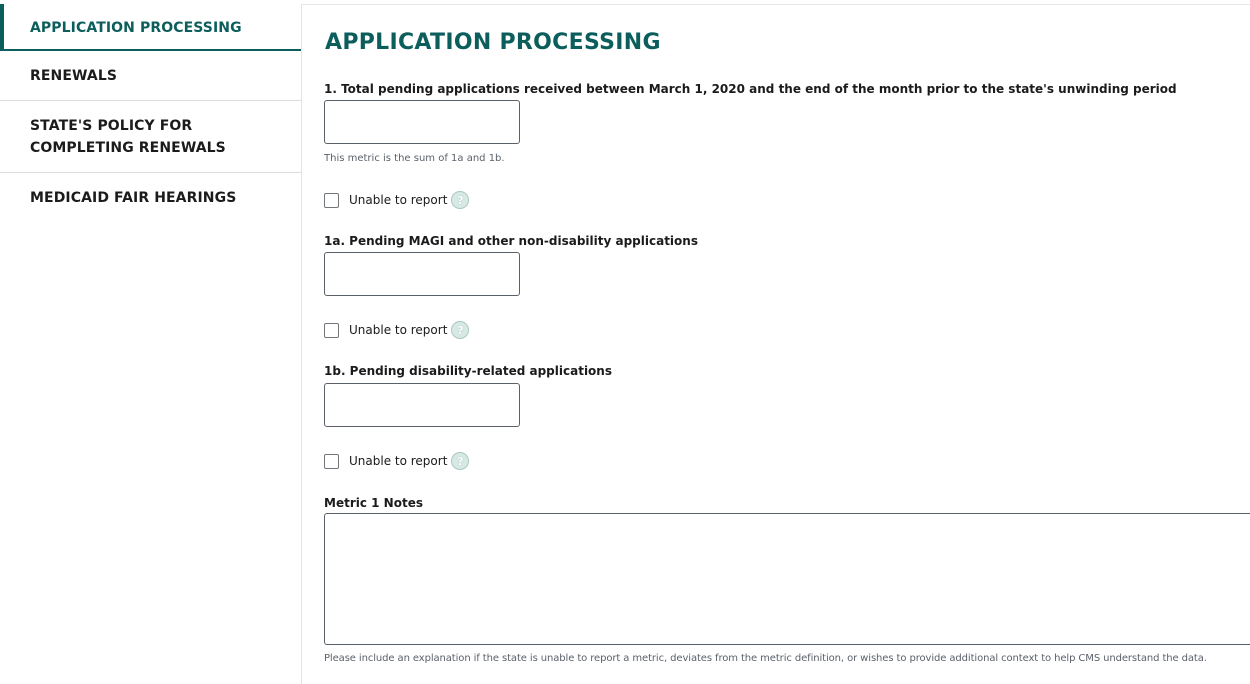 The width and height of the screenshot is (1250, 684). Describe the element at coordinates (422, 274) in the screenshot. I see `q1a-input` at that location.